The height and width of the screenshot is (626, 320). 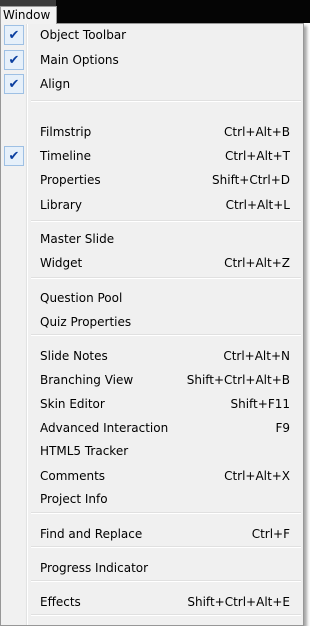 I want to click on menu-item-object-toolbar: ✔ Object Toolbar, so click(x=152, y=37).